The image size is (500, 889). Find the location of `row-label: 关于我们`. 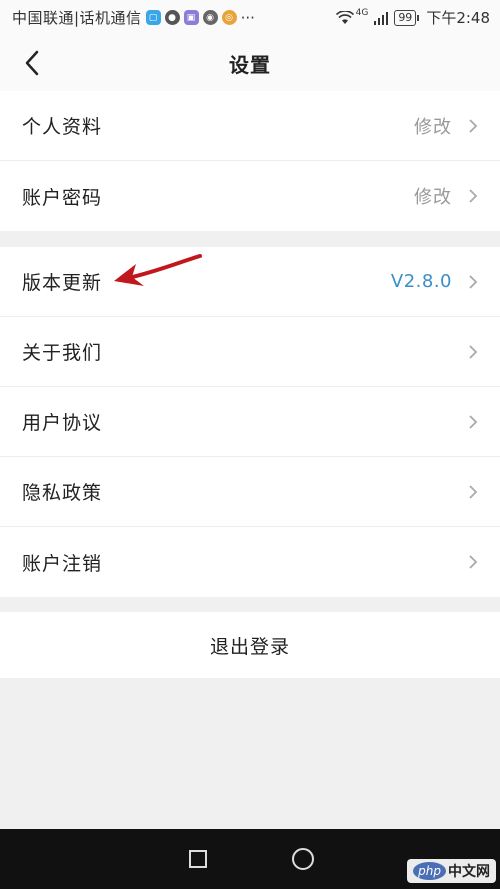

row-label: 关于我们 is located at coordinates (62, 353).